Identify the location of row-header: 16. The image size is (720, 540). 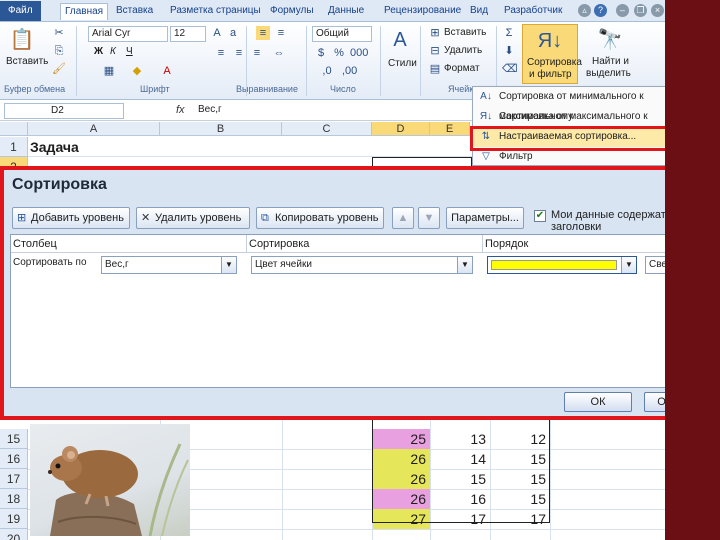
(14, 459).